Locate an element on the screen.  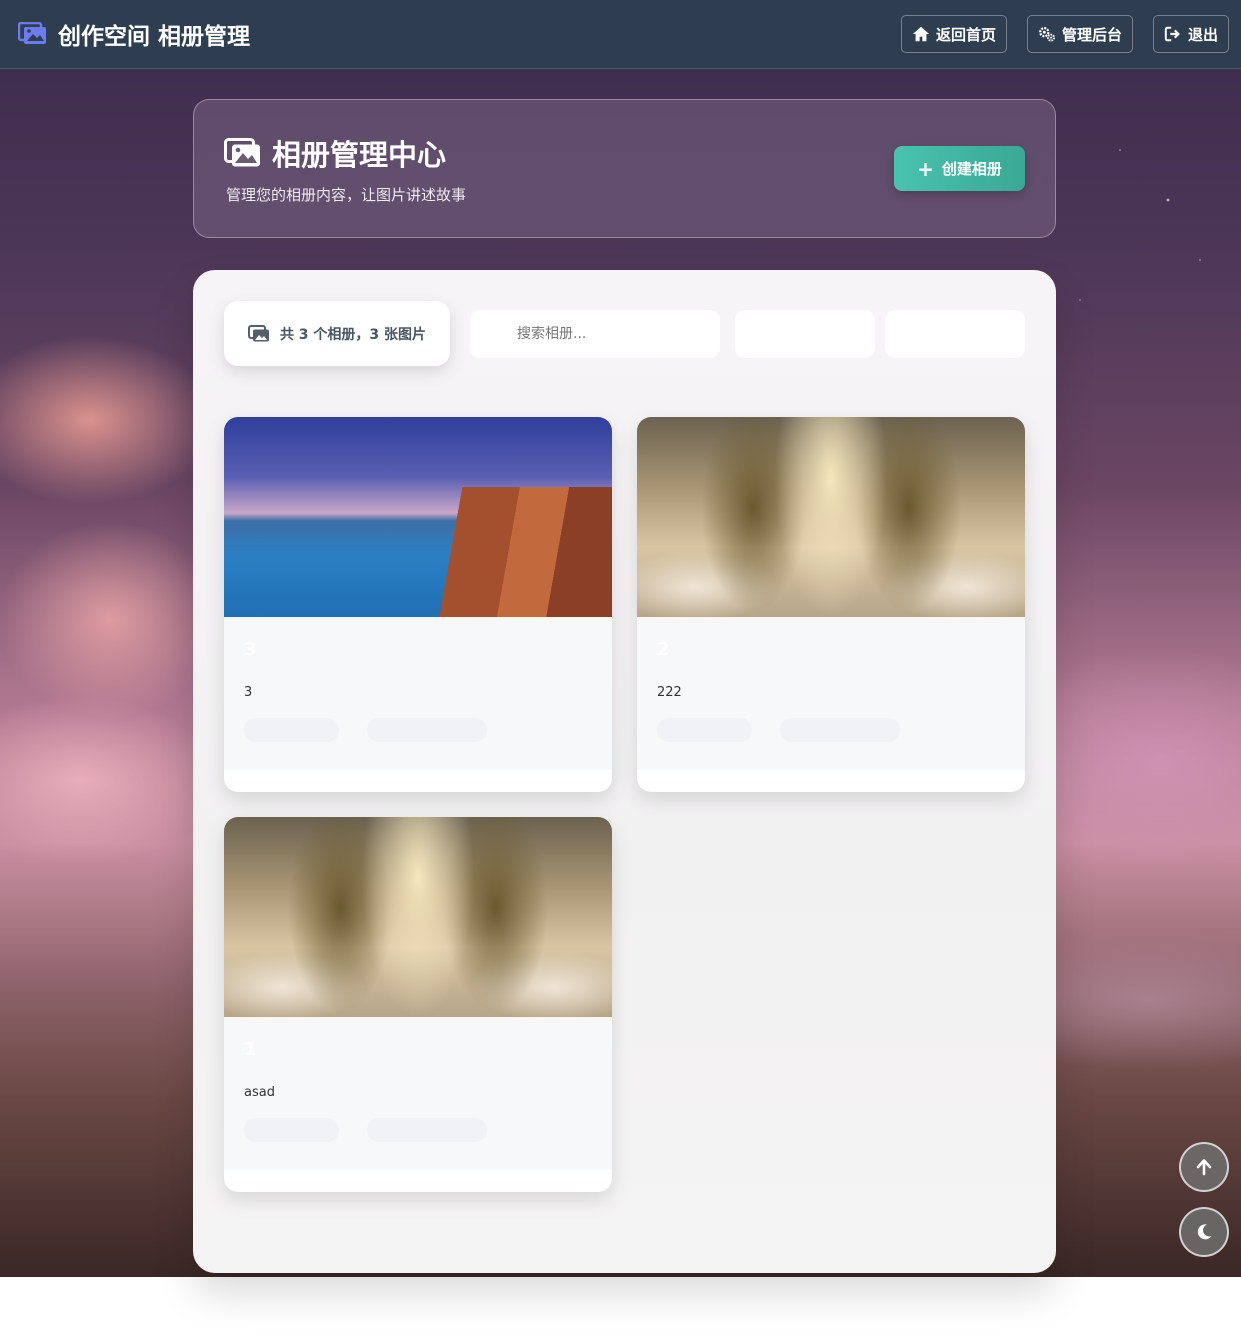
arrow-up-icon is located at coordinates (1204, 1167).